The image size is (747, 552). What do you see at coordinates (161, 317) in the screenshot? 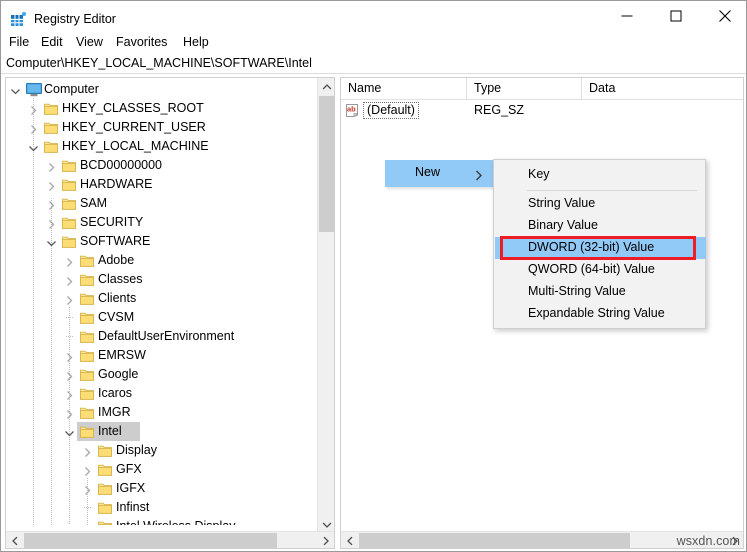
I see `tree-item-cvsm: CVSM` at bounding box center [161, 317].